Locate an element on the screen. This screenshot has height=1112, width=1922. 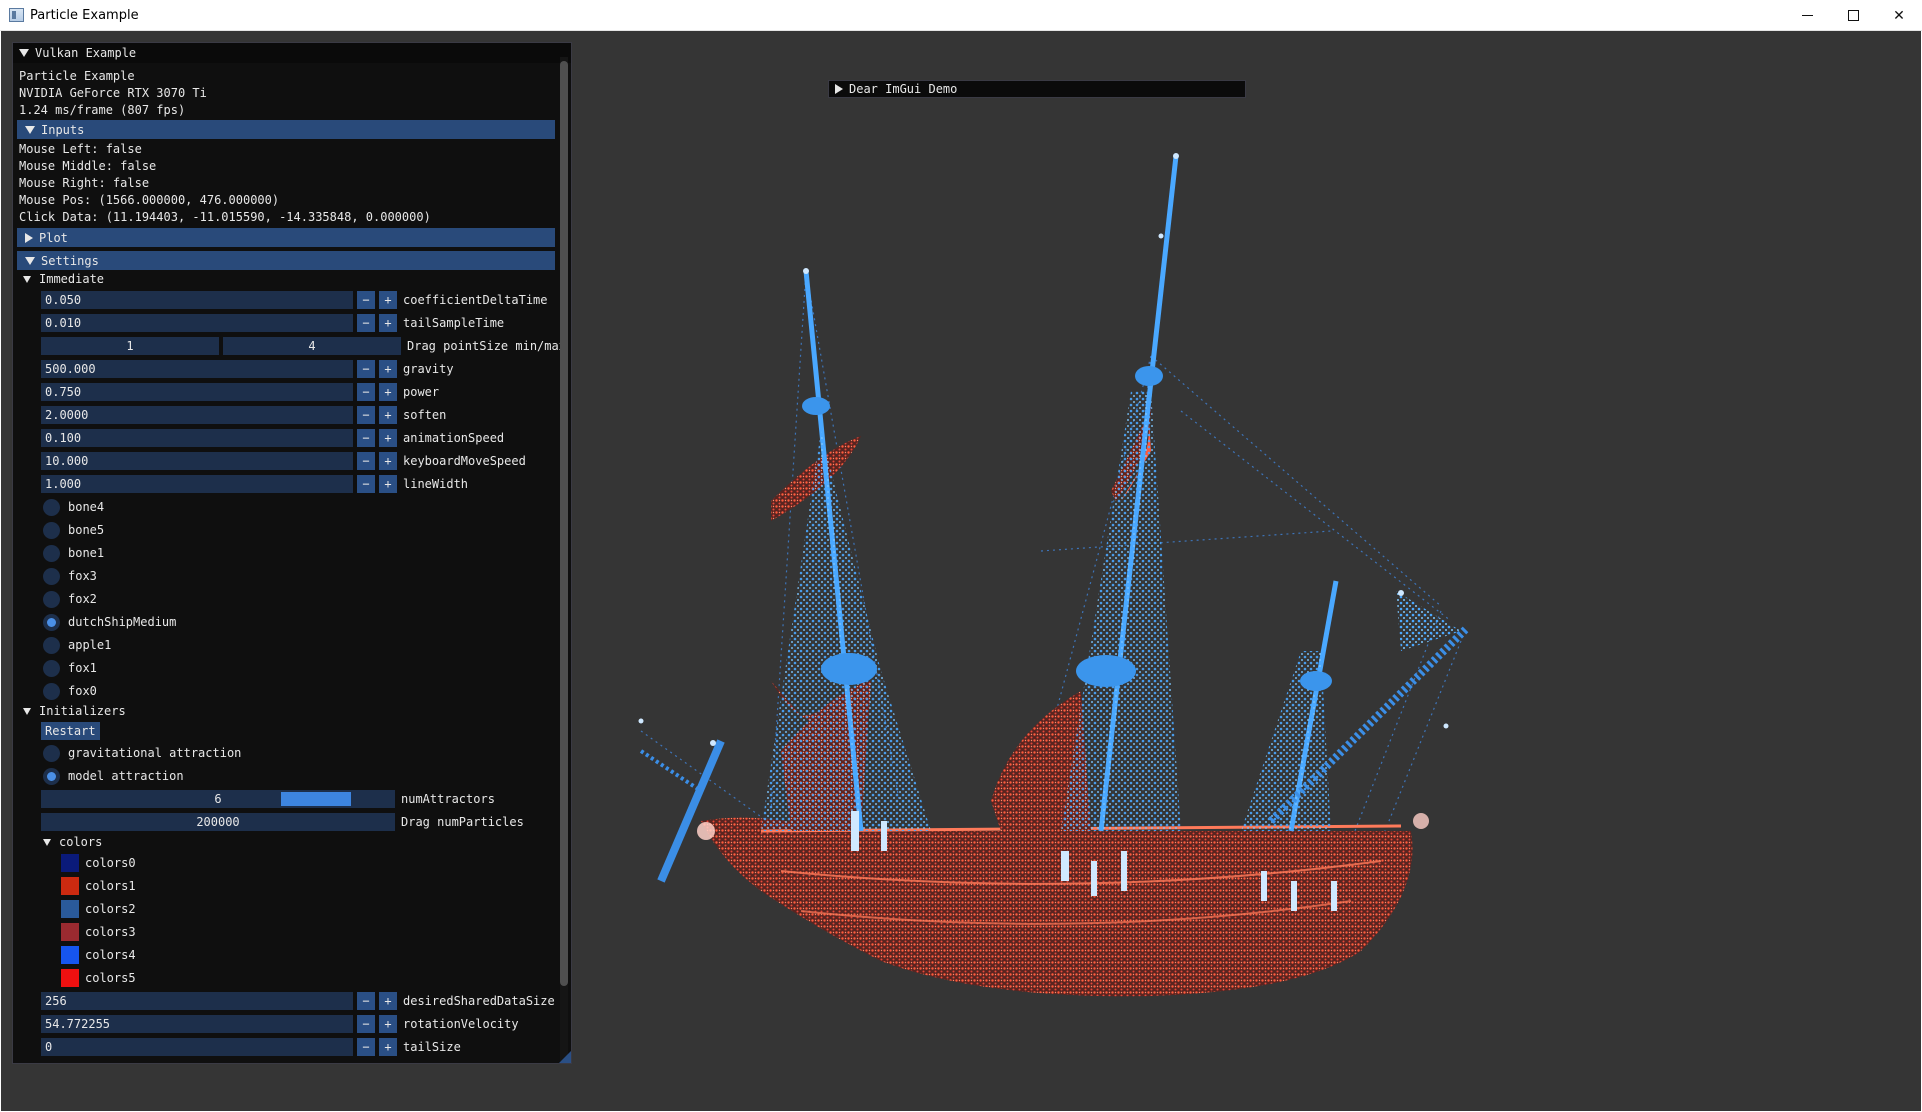
mouse-right: Mouse Right: false is located at coordinates (84, 183).